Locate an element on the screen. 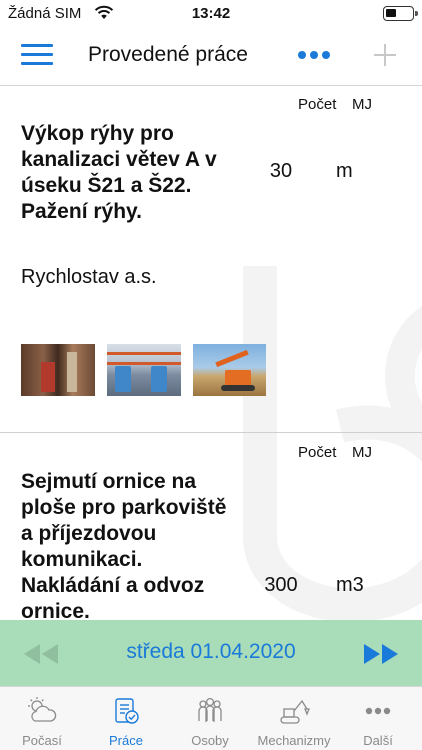 The height and width of the screenshot is (750, 422). weather-icon is located at coordinates (42, 709).